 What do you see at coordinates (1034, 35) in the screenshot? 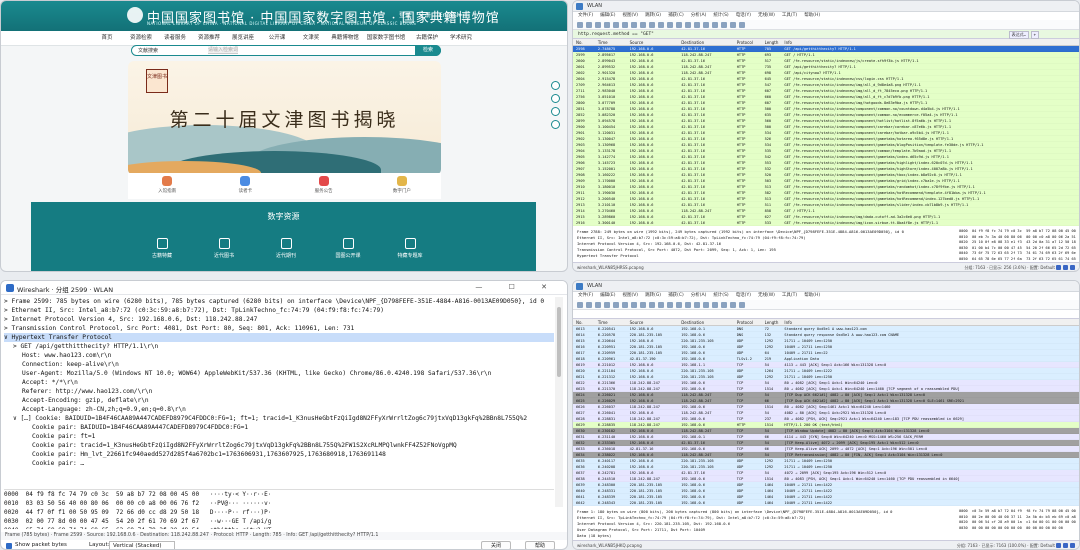
I see `add-filter-button: +` at bounding box center [1034, 35].